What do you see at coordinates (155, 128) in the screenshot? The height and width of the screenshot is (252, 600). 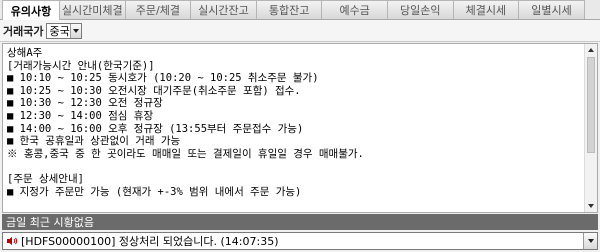 I see `notice-line: ■ 14:00 ~ 16:00 오후 정규장 (13:55부터 주문접수 가능)` at bounding box center [155, 128].